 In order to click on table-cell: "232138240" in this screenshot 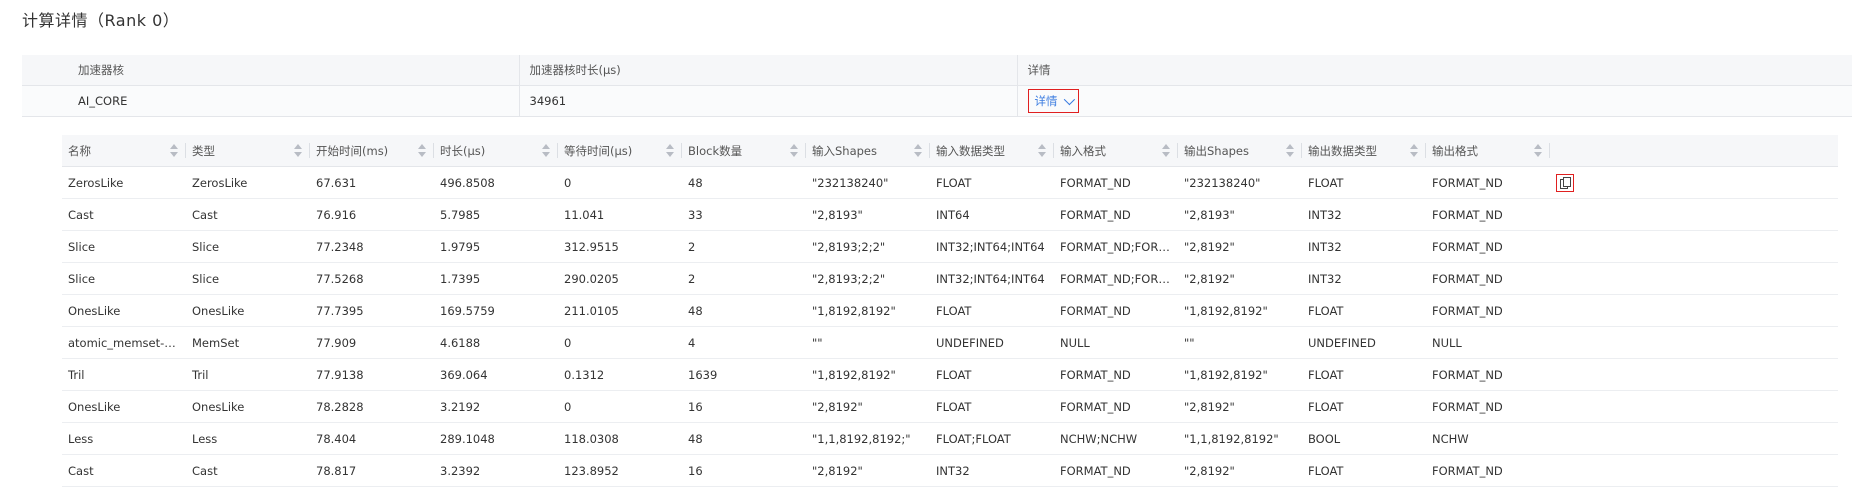, I will do `click(1240, 182)`.